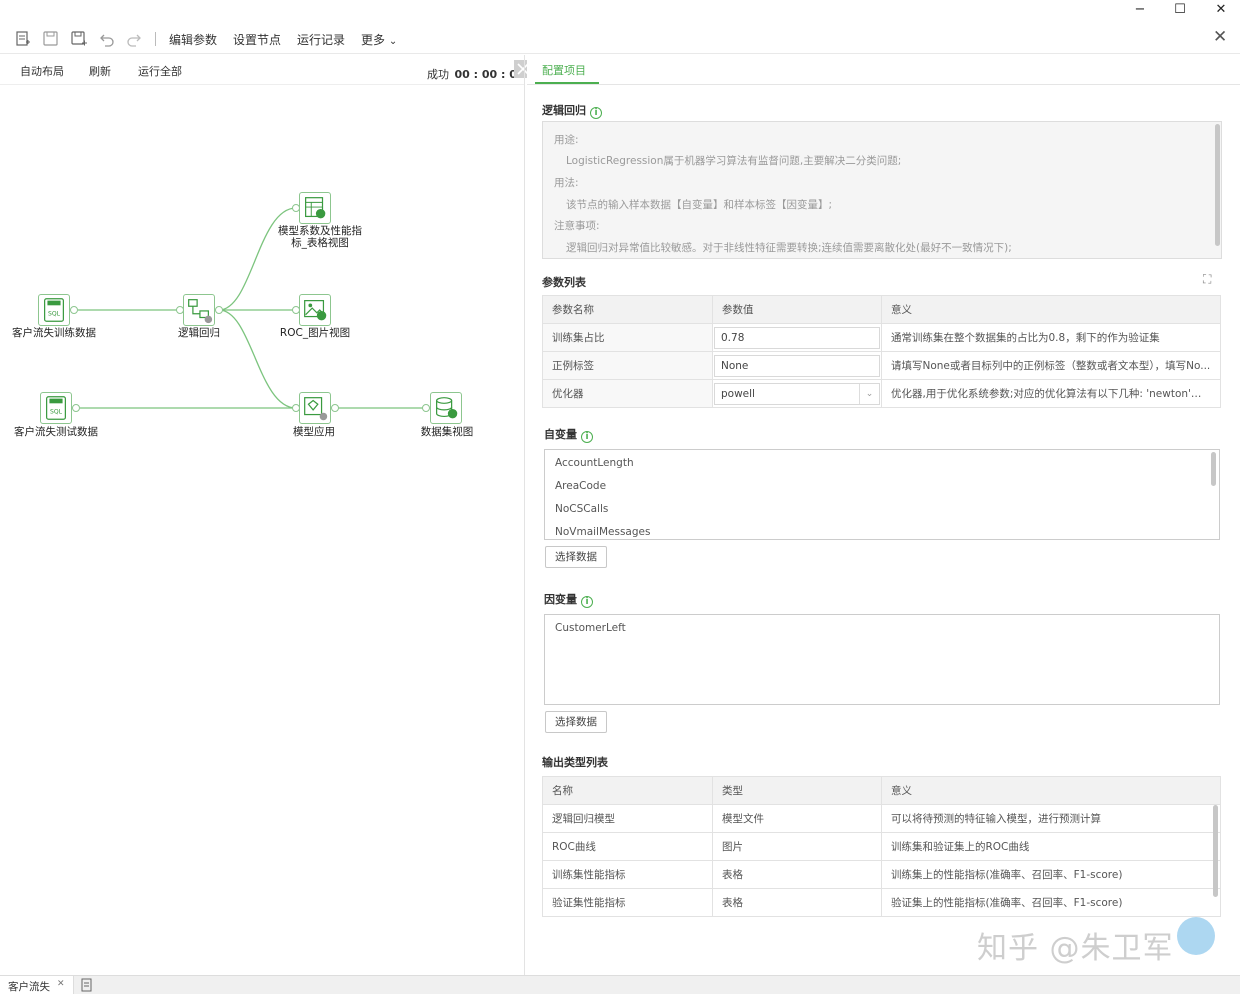 The height and width of the screenshot is (994, 1240). I want to click on tab-underline, so click(883, 84).